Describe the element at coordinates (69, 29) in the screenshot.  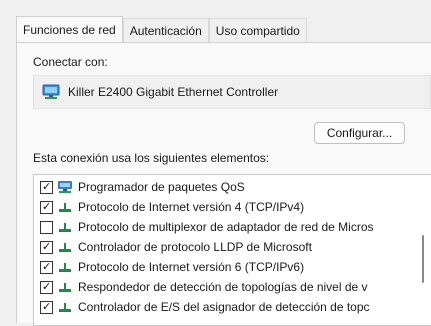
I see `tab-funciones-de-red: Funciones de red` at that location.